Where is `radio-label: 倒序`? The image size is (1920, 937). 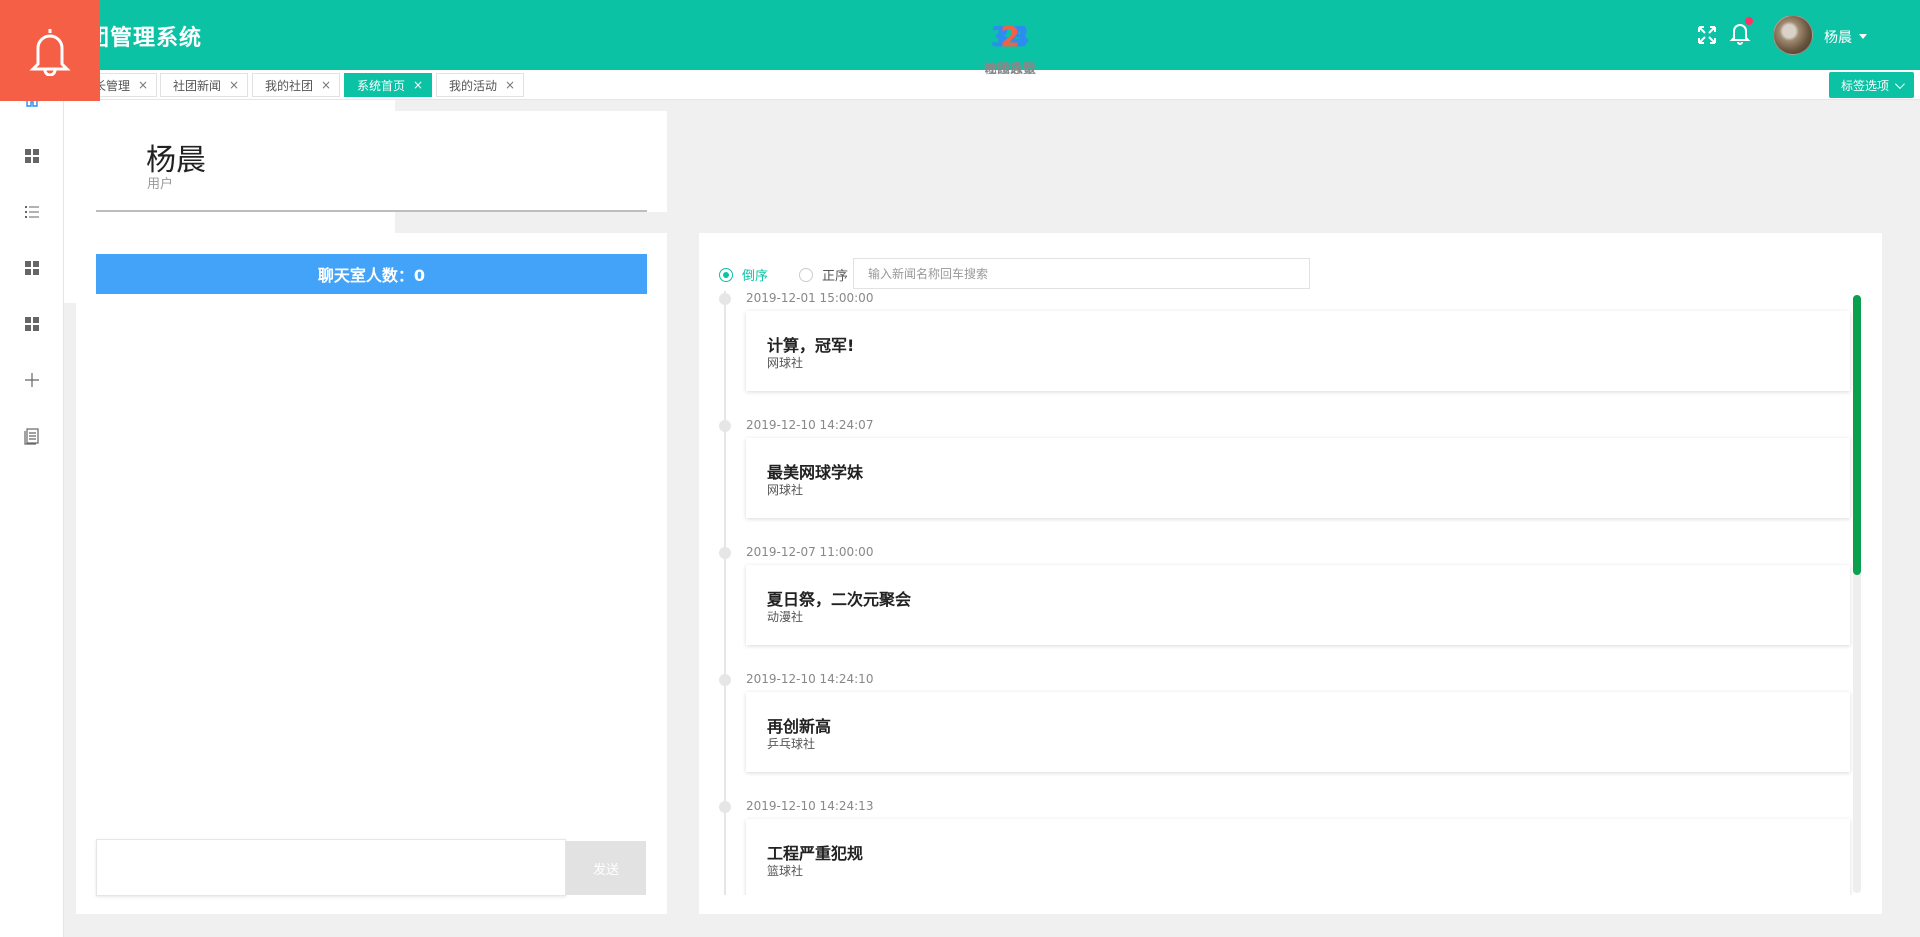 radio-label: 倒序 is located at coordinates (755, 276).